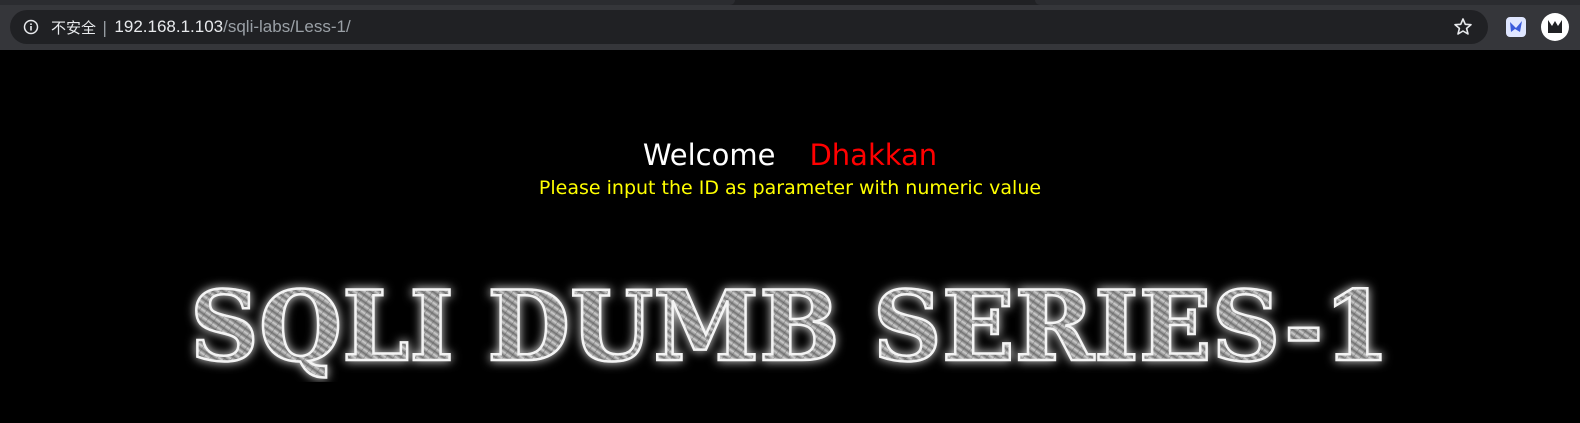 This screenshot has height=423, width=1580. What do you see at coordinates (709, 155) in the screenshot?
I see `welcome-text: Welcome` at bounding box center [709, 155].